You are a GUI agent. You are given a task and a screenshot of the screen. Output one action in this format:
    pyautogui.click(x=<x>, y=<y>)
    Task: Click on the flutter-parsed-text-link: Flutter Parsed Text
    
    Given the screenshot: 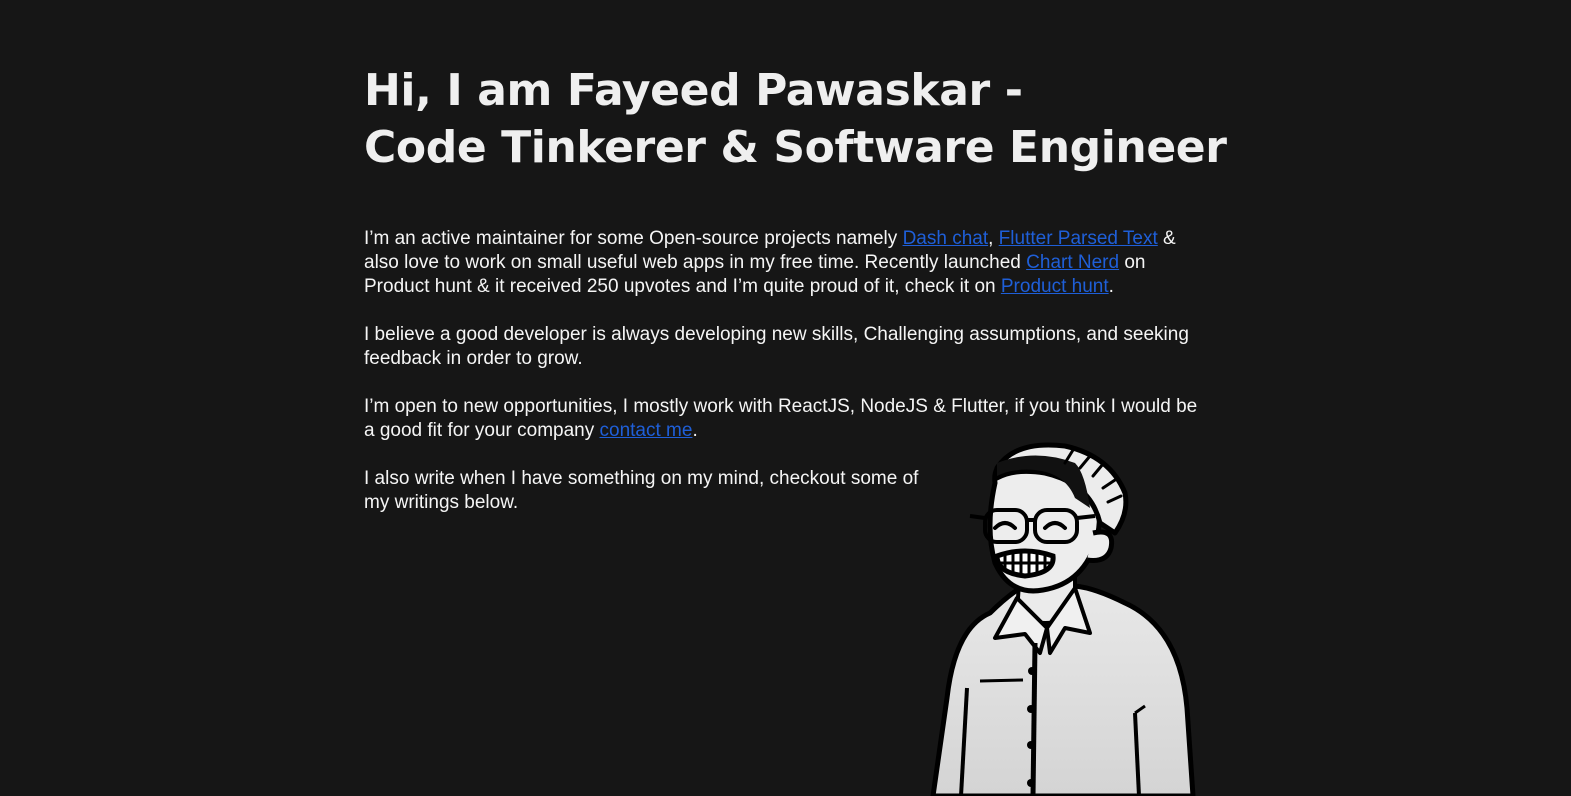 What is the action you would take?
    pyautogui.click(x=1078, y=238)
    